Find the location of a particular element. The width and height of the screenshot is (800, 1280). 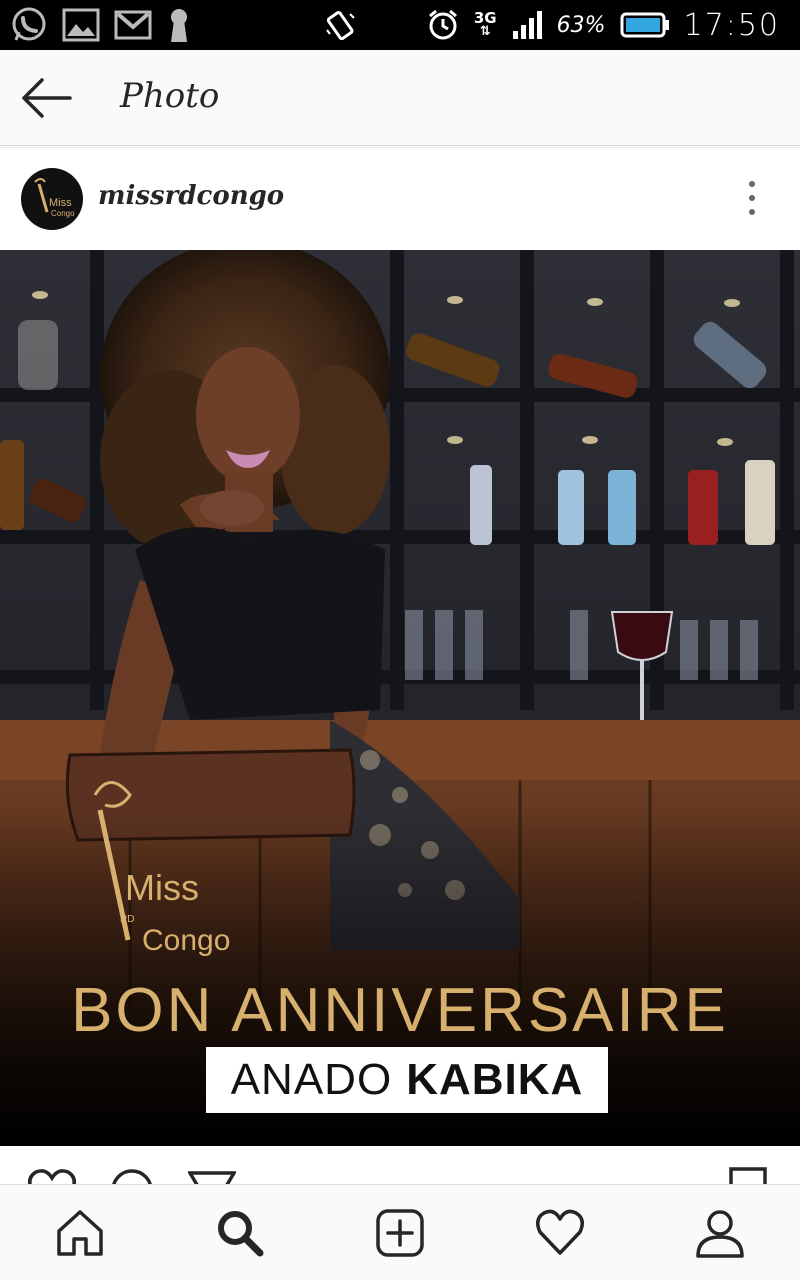

notification-icons is located at coordinates (101, 25).